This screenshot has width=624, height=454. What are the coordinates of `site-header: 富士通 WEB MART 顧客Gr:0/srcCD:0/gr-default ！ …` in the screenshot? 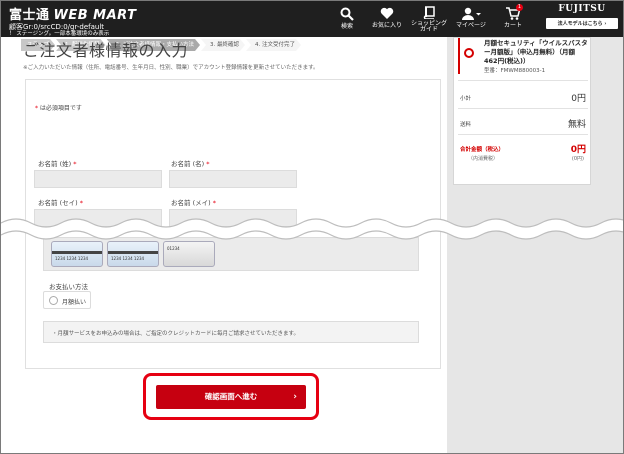 It's located at (312, 19).